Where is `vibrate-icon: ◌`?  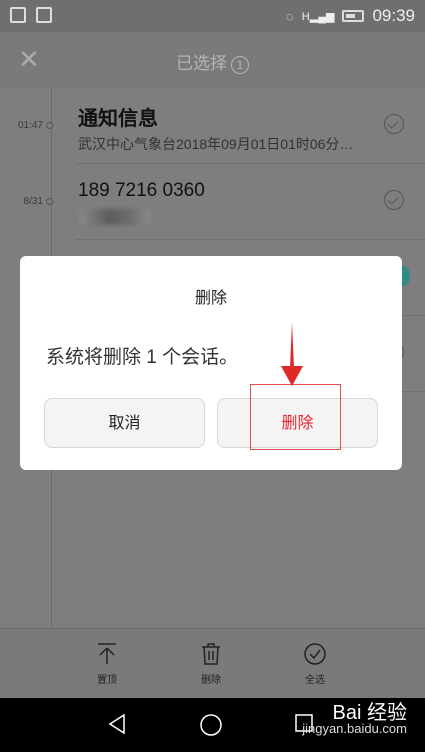
vibrate-icon: ◌ is located at coordinates (290, 16).